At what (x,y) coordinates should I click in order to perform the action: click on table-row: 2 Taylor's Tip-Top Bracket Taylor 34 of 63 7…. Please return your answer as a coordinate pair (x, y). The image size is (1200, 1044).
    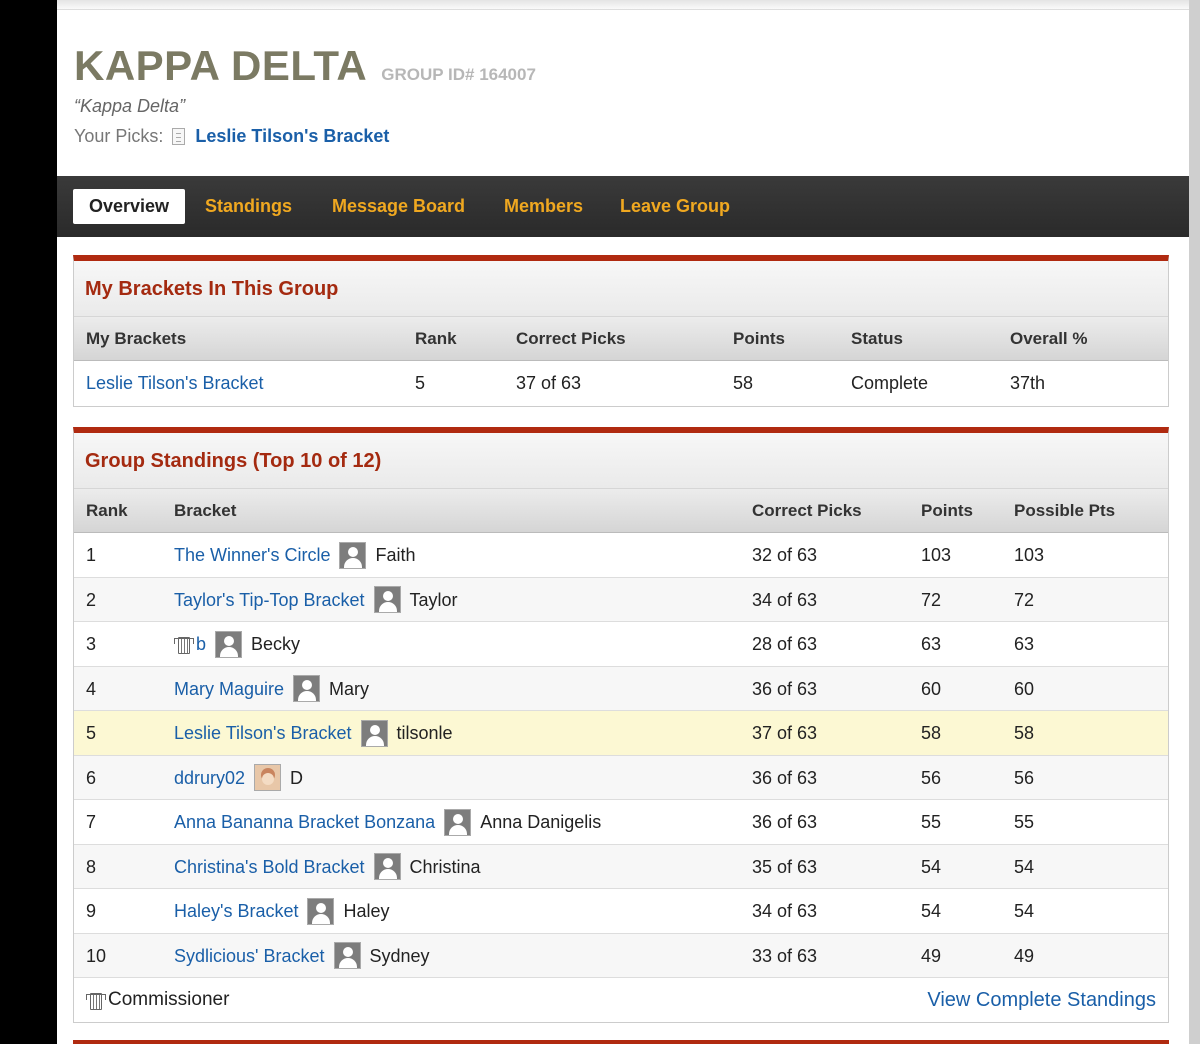
    Looking at the image, I should click on (621, 599).